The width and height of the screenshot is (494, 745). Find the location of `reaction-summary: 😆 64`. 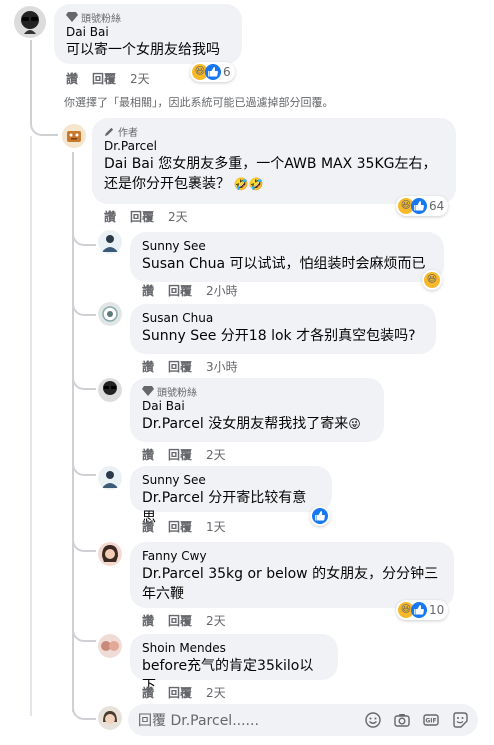

reaction-summary: 😆 64 is located at coordinates (422, 206).